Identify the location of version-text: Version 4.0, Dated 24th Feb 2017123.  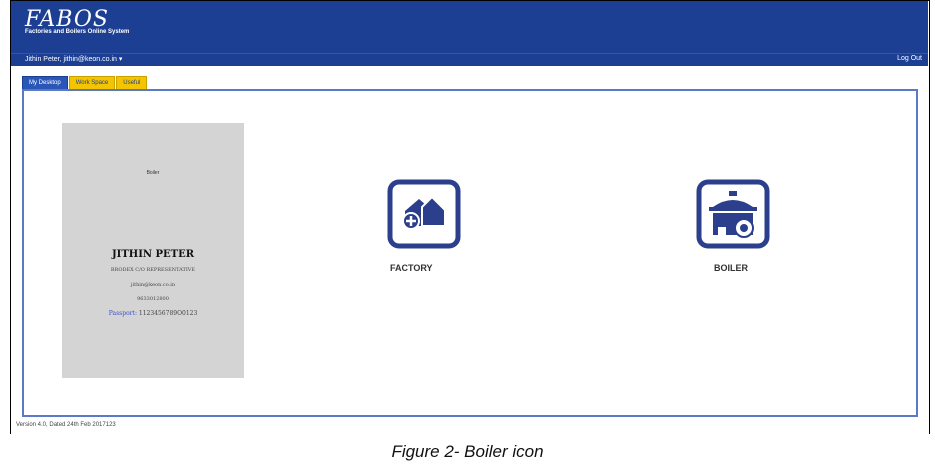
(66, 425).